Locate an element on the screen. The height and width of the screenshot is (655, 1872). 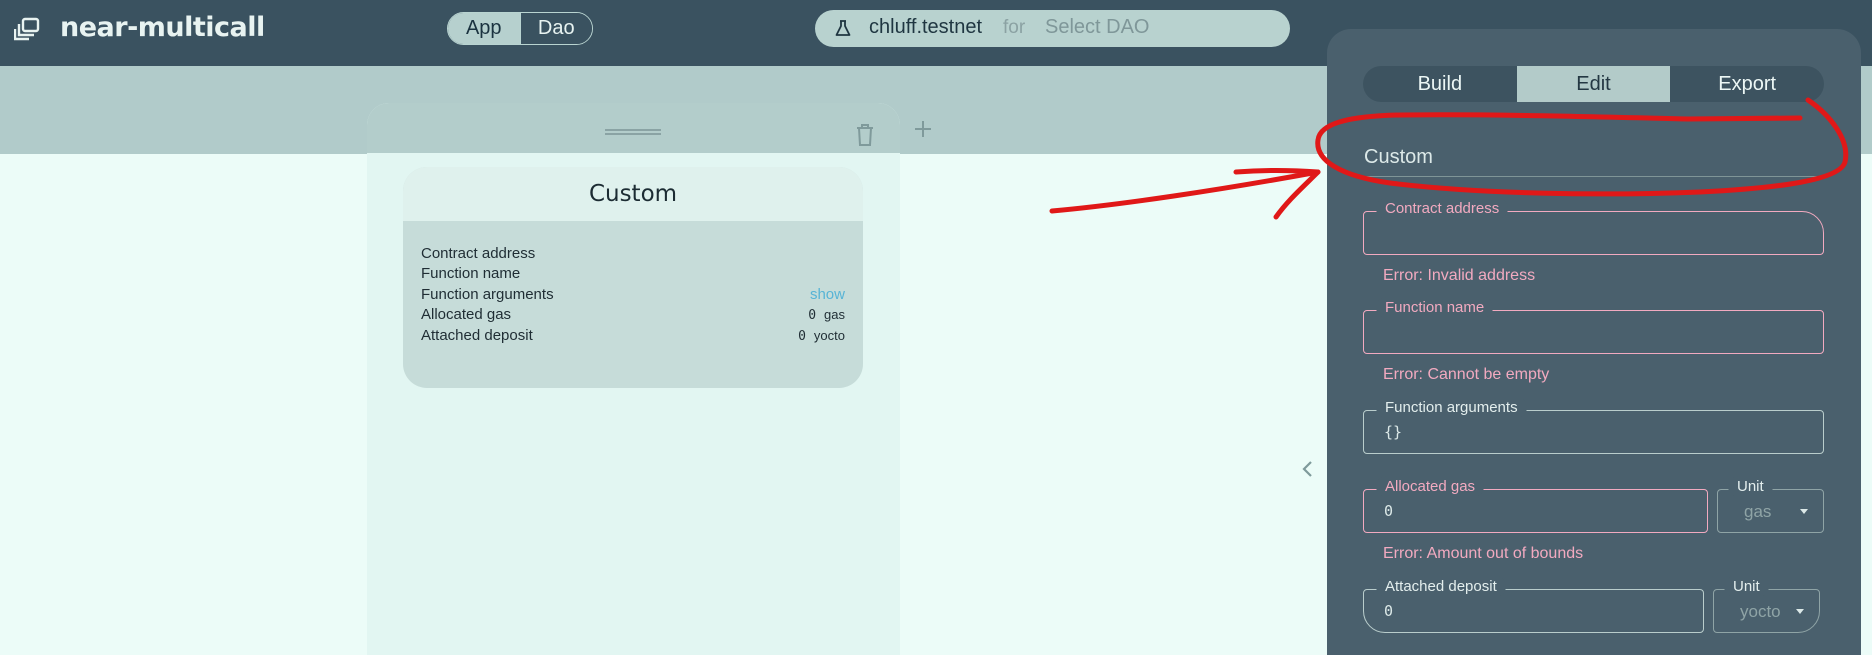
task-card-title: Custom is located at coordinates (633, 194).